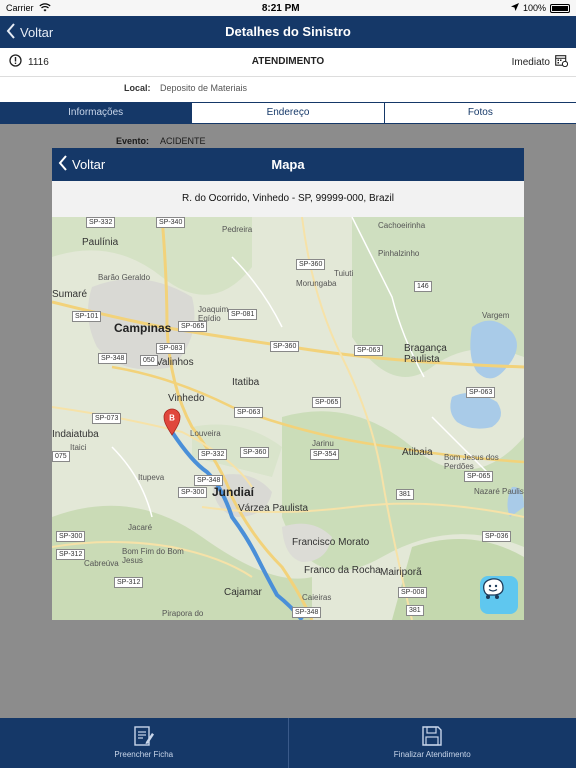  Describe the element at coordinates (562, 62) in the screenshot. I see `calendar-clock-icon` at that location.